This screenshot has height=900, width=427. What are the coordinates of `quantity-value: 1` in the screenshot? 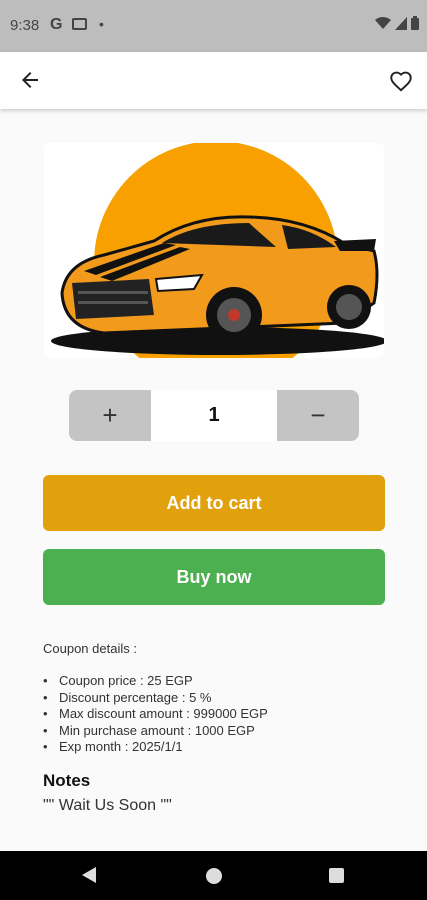 It's located at (214, 415).